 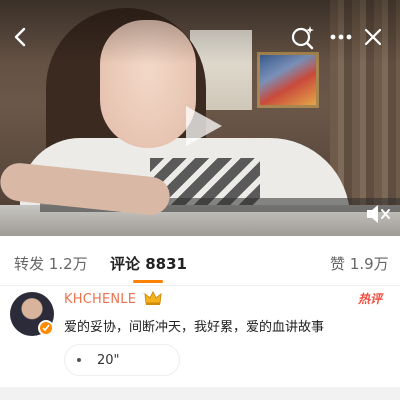 I want to click on voice-dot-icon, so click(x=79, y=360).